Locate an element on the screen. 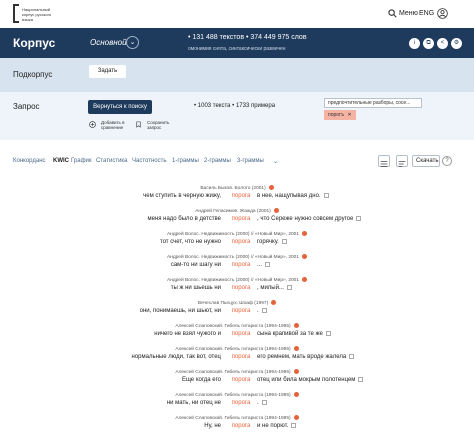 The image size is (474, 442). download-button: Скачать is located at coordinates (426, 161).